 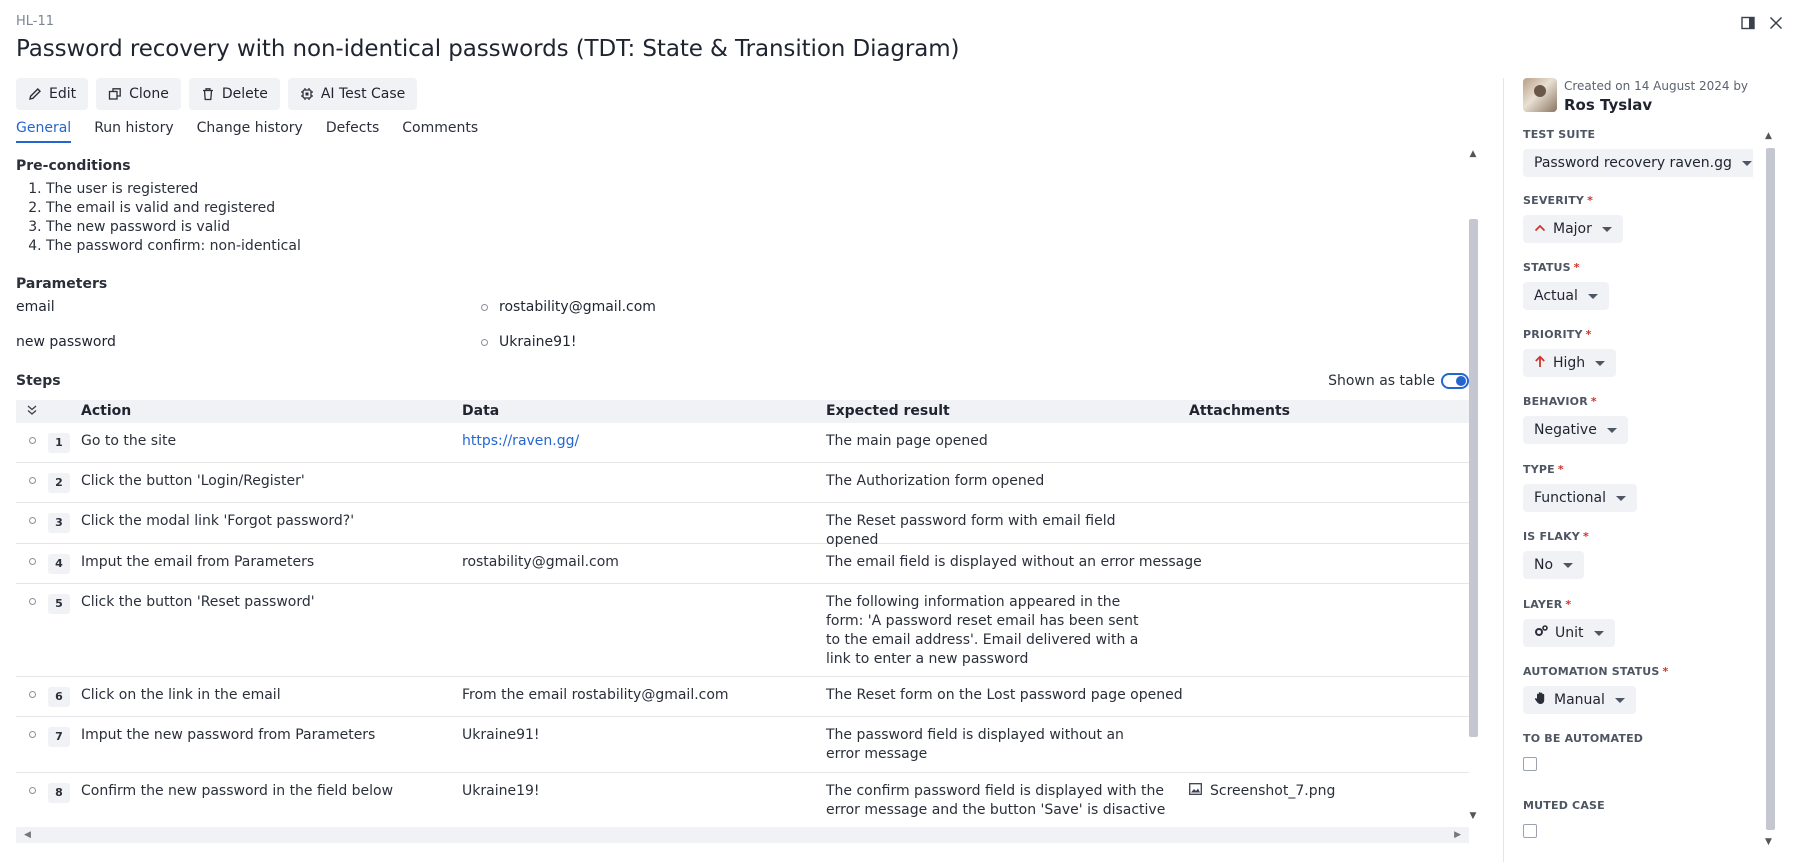 I want to click on horizontal-scrollbar: ◀ ▶, so click(x=742, y=835).